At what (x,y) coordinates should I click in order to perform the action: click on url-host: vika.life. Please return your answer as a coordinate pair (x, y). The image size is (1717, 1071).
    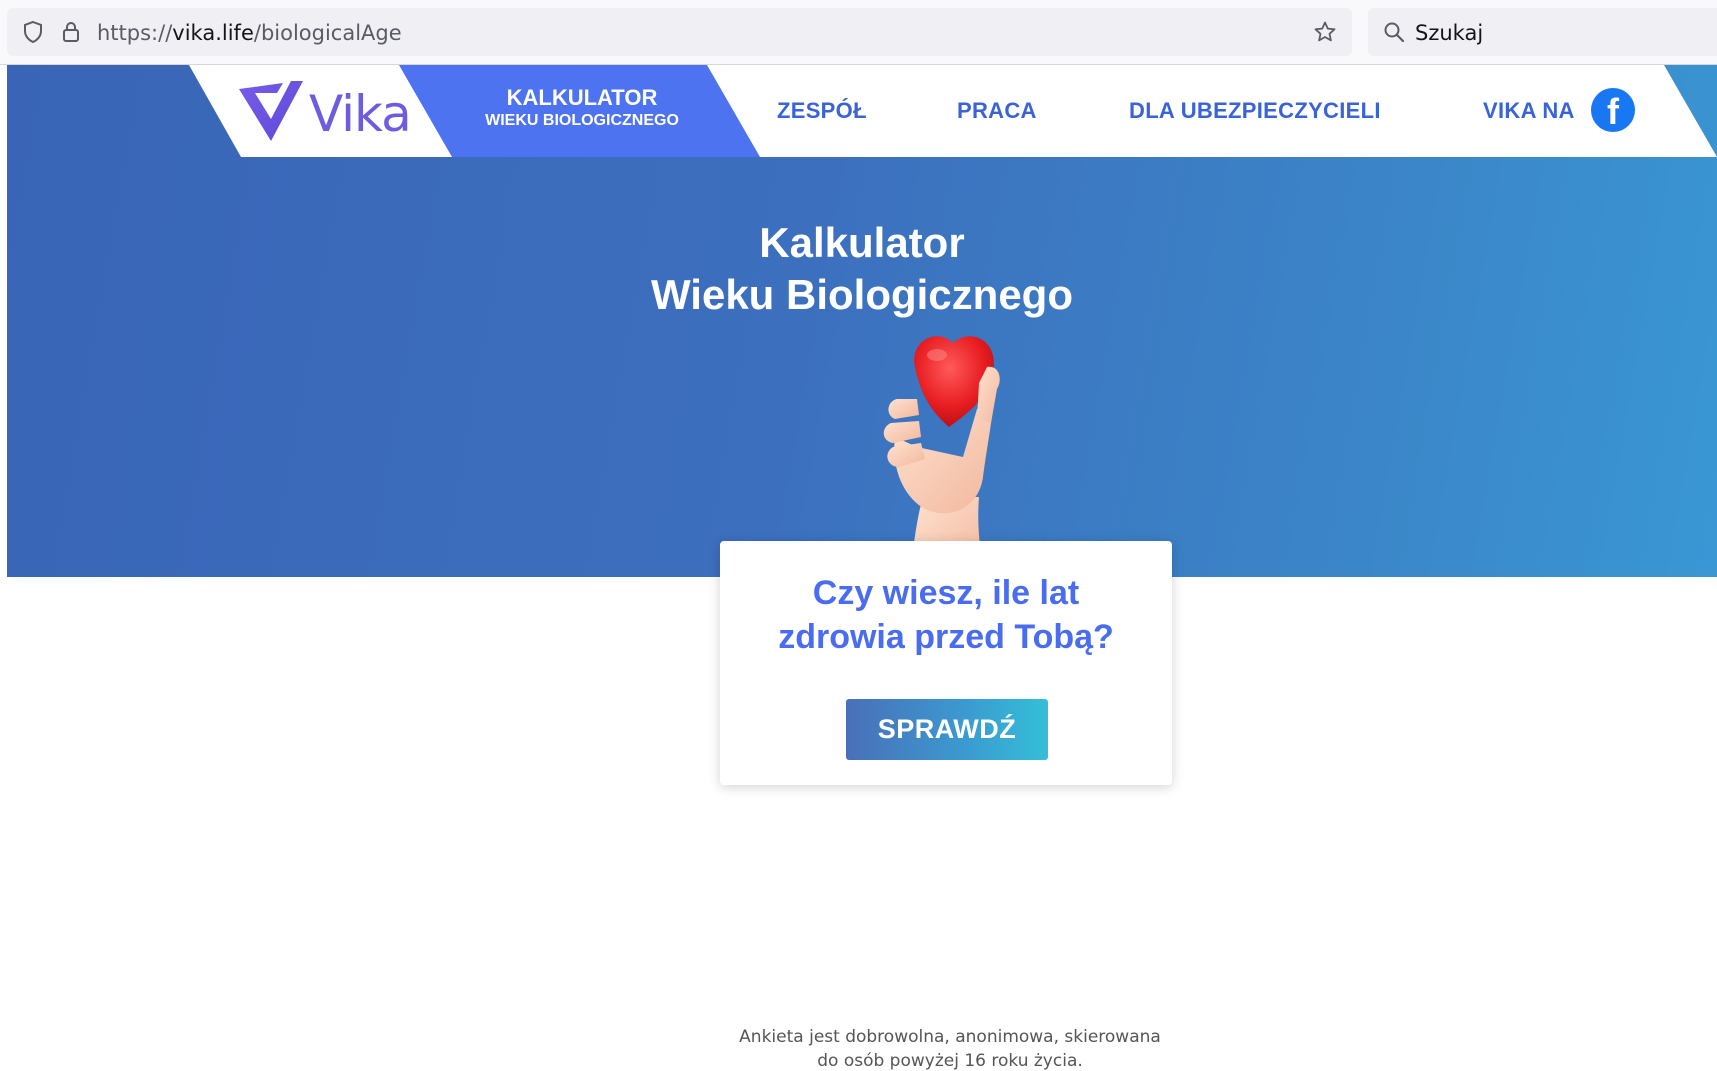
    Looking at the image, I should click on (213, 33).